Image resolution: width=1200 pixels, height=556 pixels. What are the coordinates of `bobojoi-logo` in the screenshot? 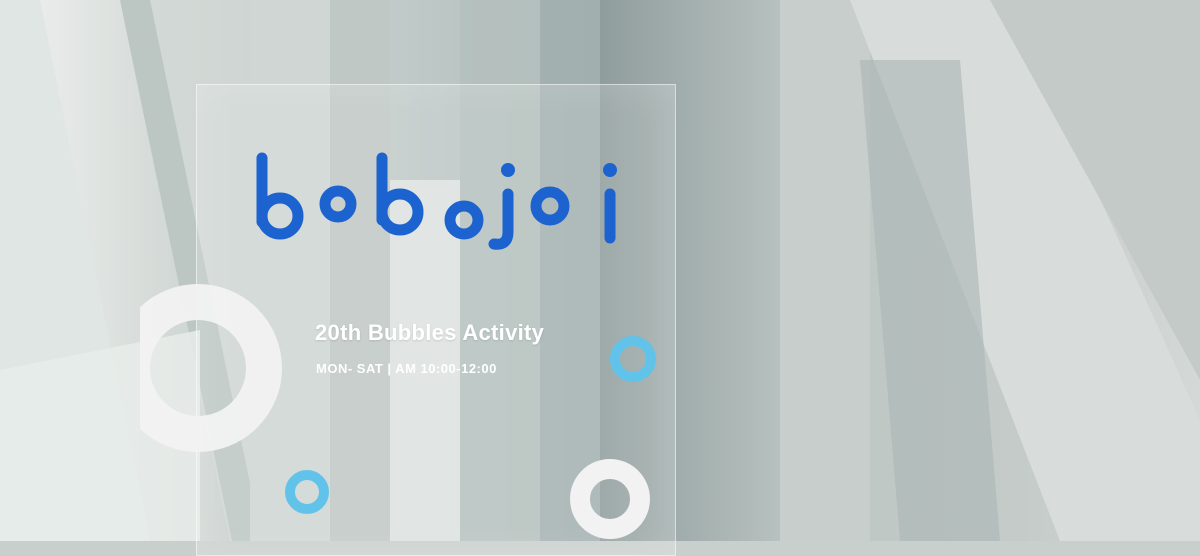 It's located at (436, 201).